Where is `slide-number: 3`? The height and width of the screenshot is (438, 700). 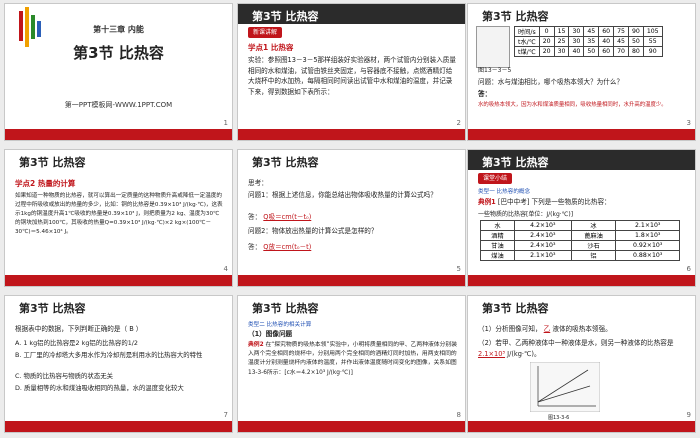 slide-number: 3 is located at coordinates (688, 123).